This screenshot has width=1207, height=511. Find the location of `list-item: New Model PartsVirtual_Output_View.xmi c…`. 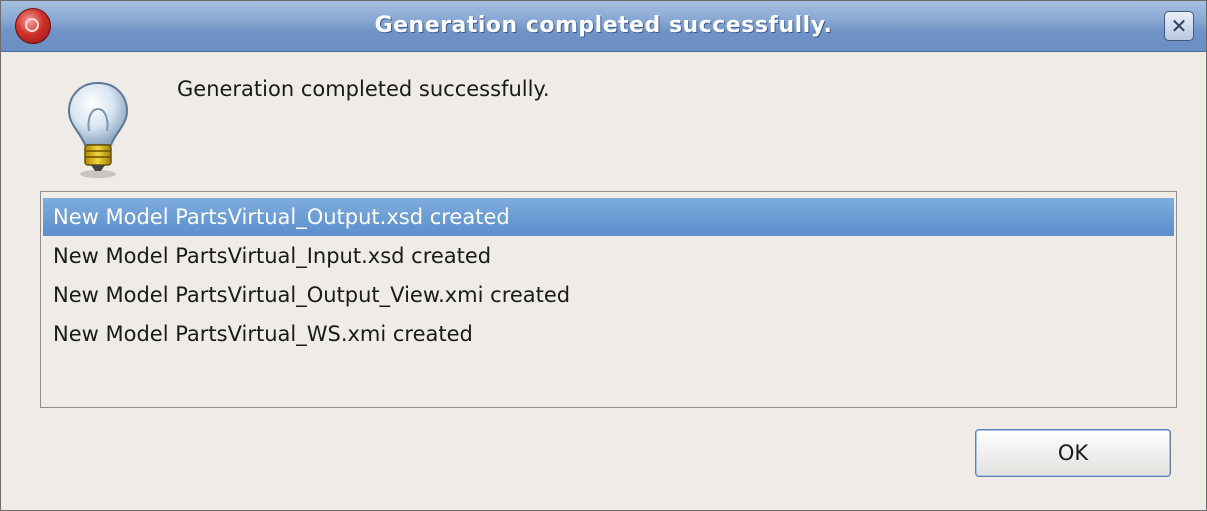

list-item: New Model PartsVirtual_Output_View.xmi c… is located at coordinates (608, 295).